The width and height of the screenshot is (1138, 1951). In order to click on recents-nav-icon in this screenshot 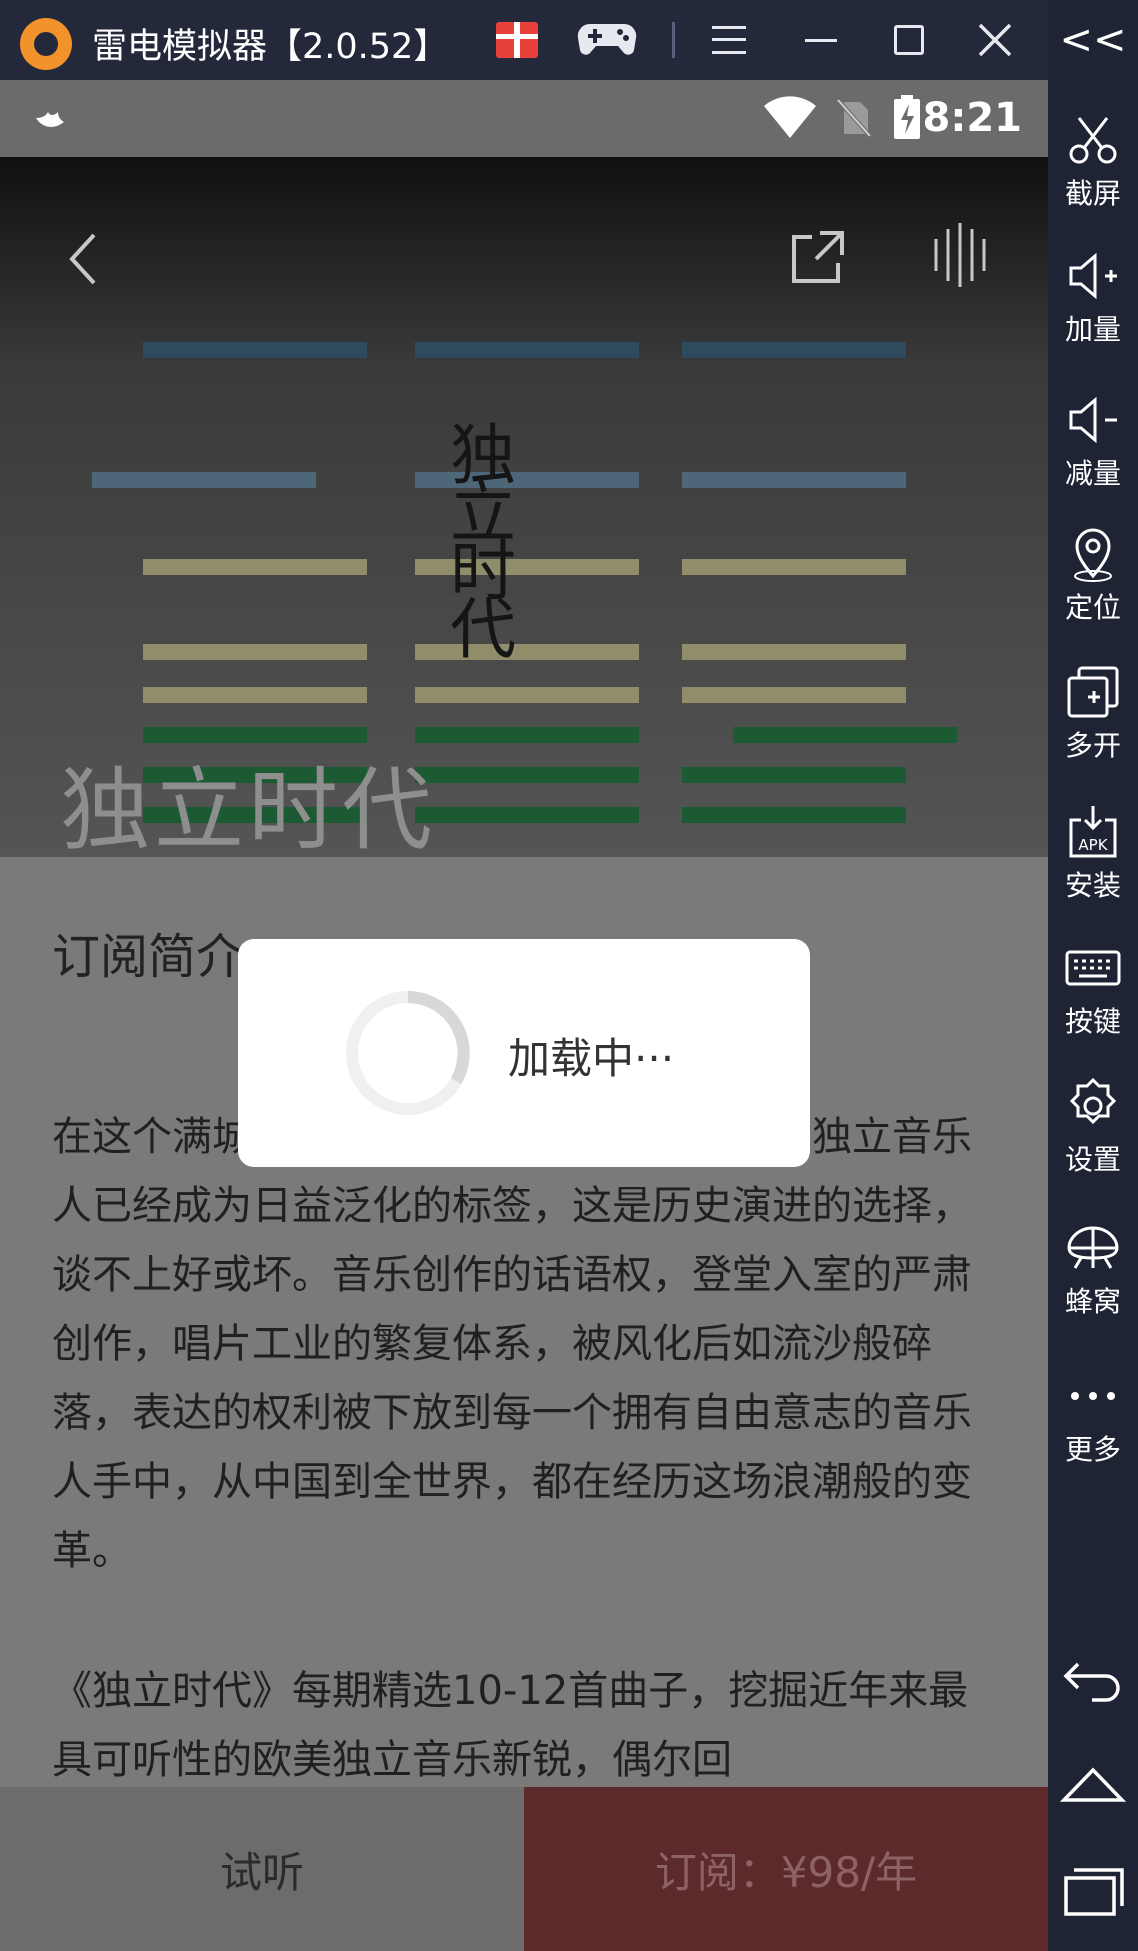, I will do `click(1094, 1892)`.